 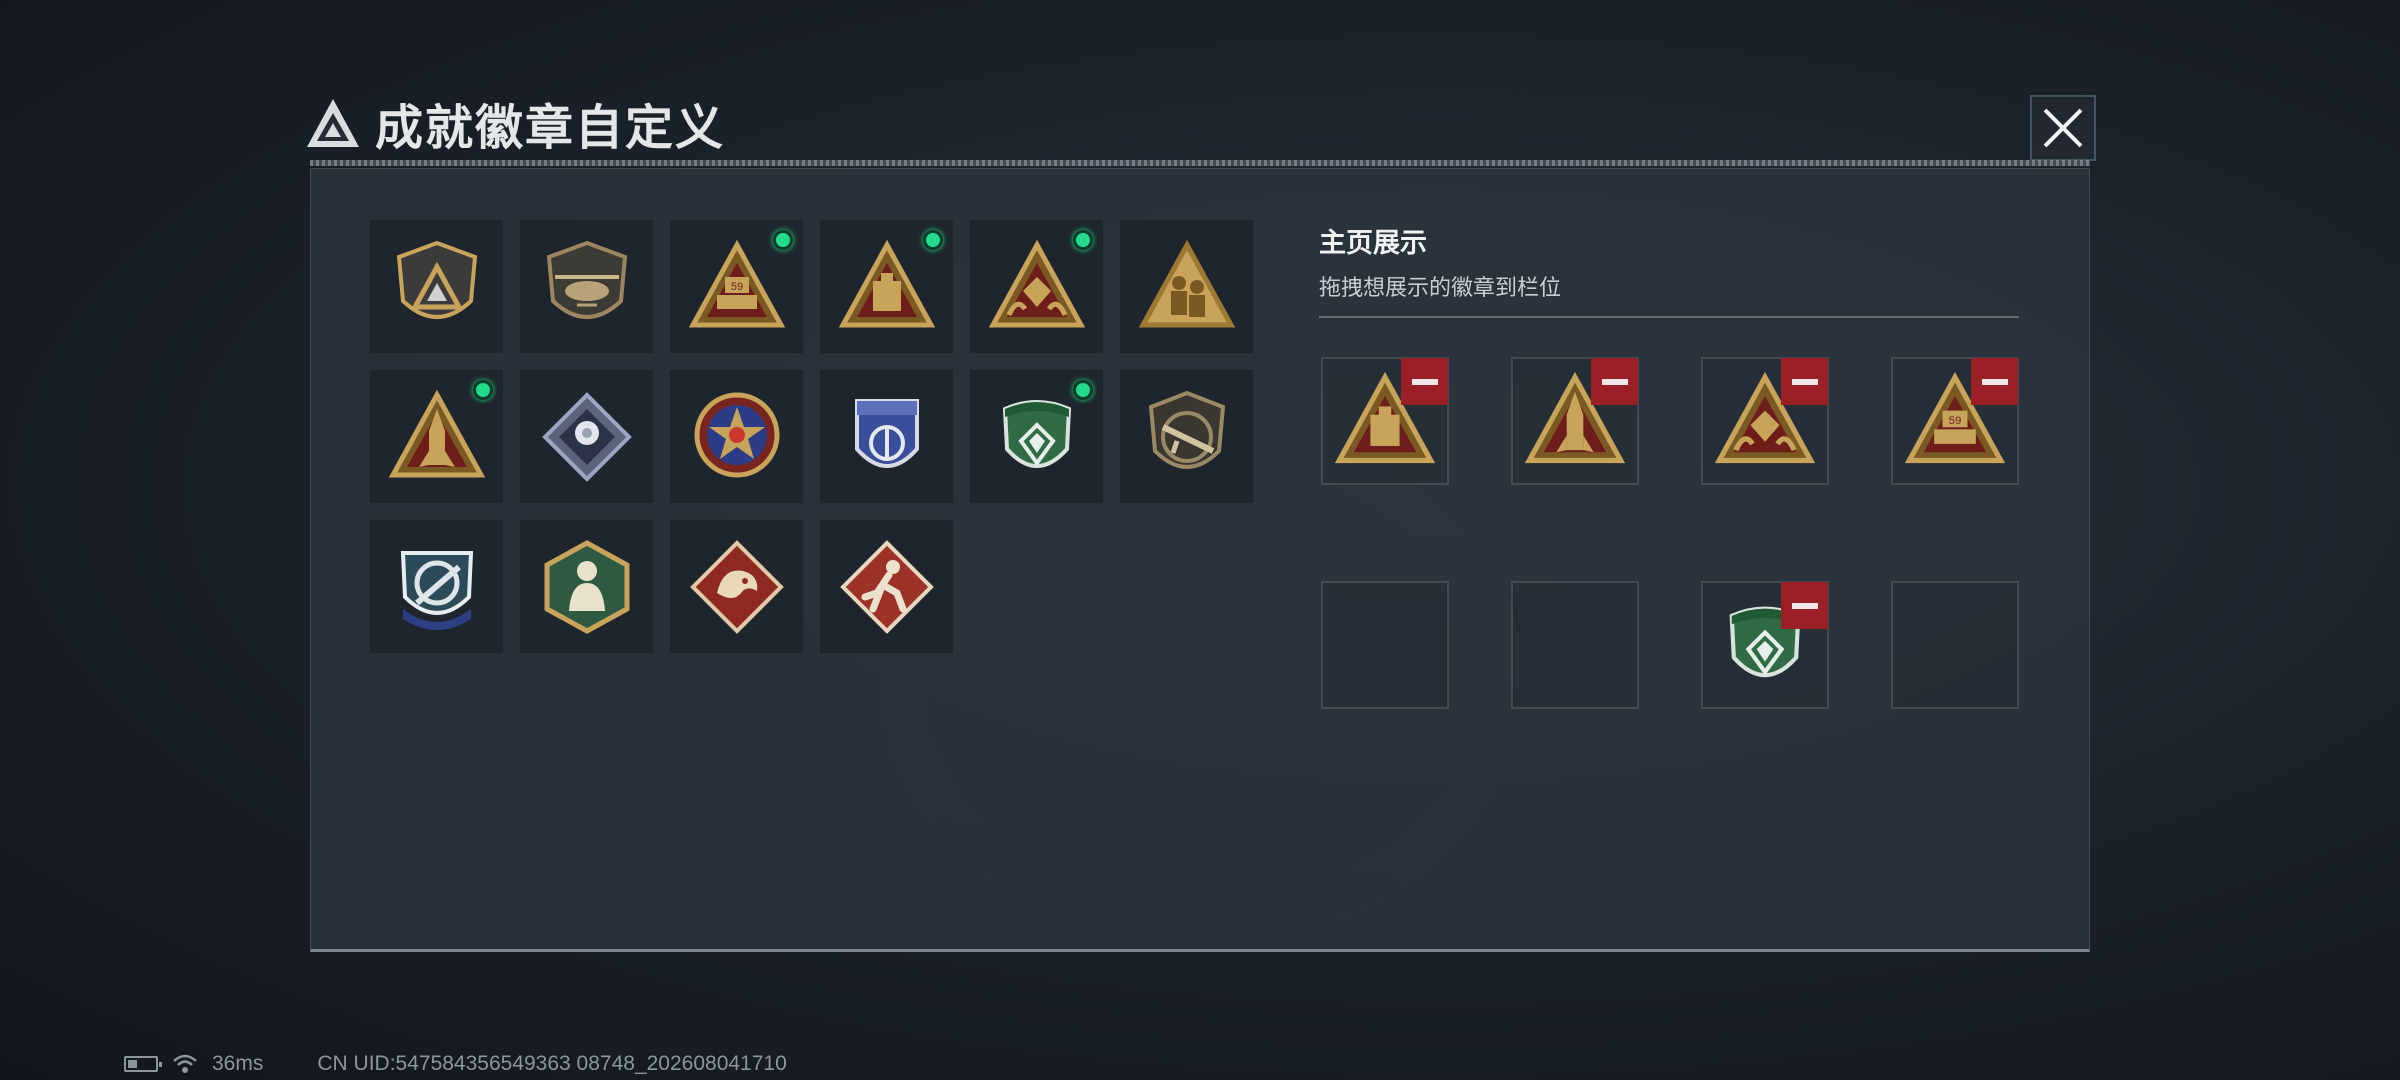 What do you see at coordinates (1186, 429) in the screenshot?
I see `rifle-shield-badge-icon` at bounding box center [1186, 429].